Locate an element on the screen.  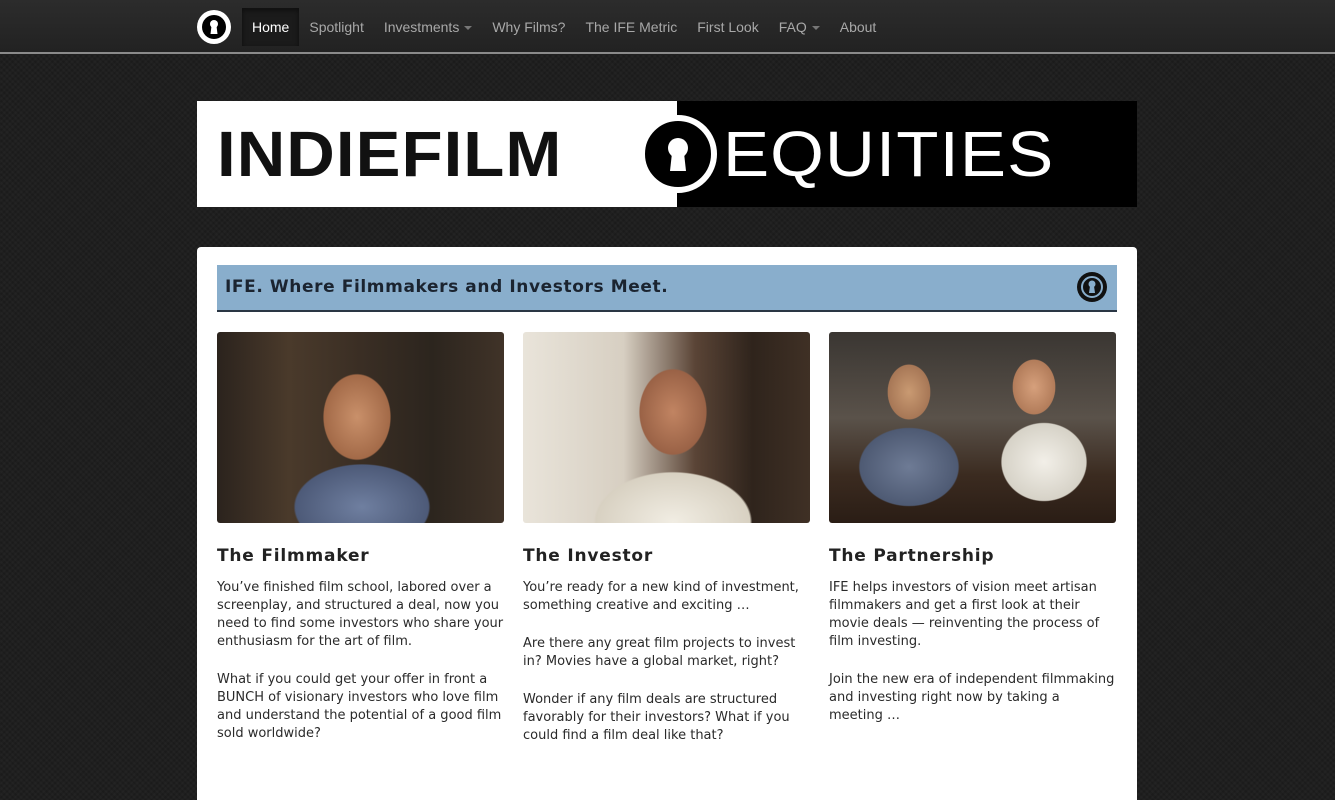
nav-item-first-look: First Look is located at coordinates (727, 27).